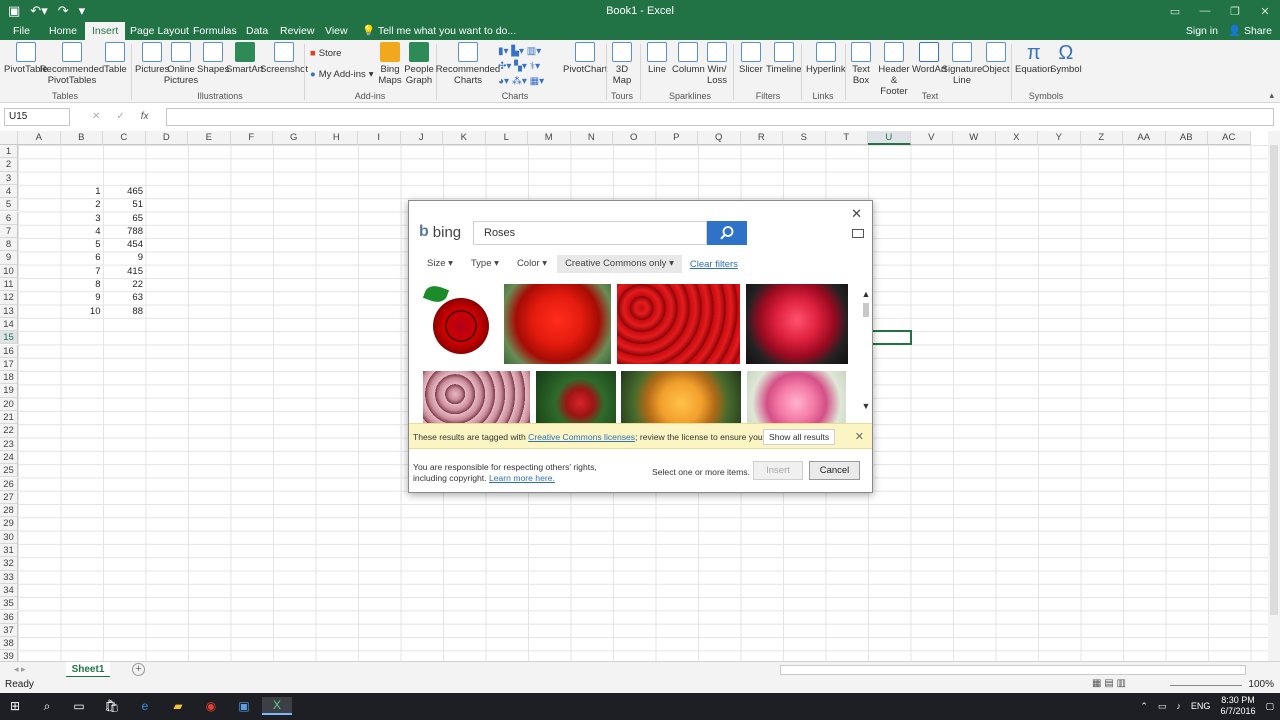  What do you see at coordinates (894, 69) in the screenshot?
I see `header-footer-button: Header & Footer` at bounding box center [894, 69].